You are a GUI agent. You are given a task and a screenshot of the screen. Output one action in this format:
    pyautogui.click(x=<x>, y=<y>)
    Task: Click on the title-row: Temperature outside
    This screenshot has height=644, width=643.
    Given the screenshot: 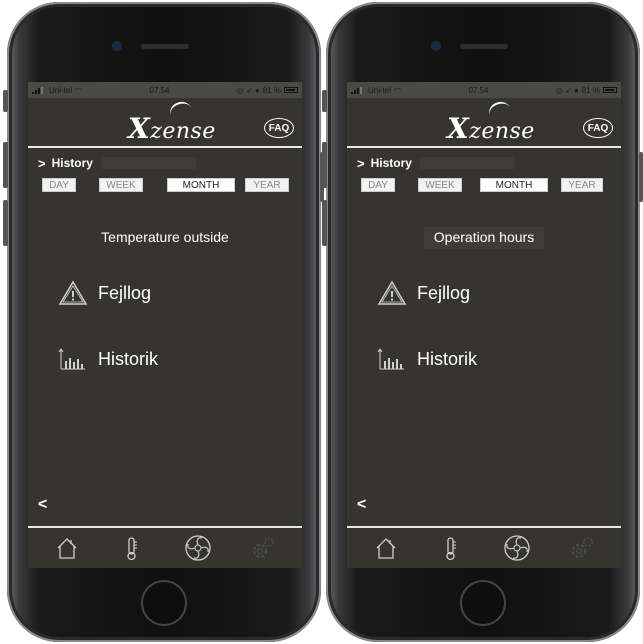 What is the action you would take?
    pyautogui.click(x=165, y=238)
    